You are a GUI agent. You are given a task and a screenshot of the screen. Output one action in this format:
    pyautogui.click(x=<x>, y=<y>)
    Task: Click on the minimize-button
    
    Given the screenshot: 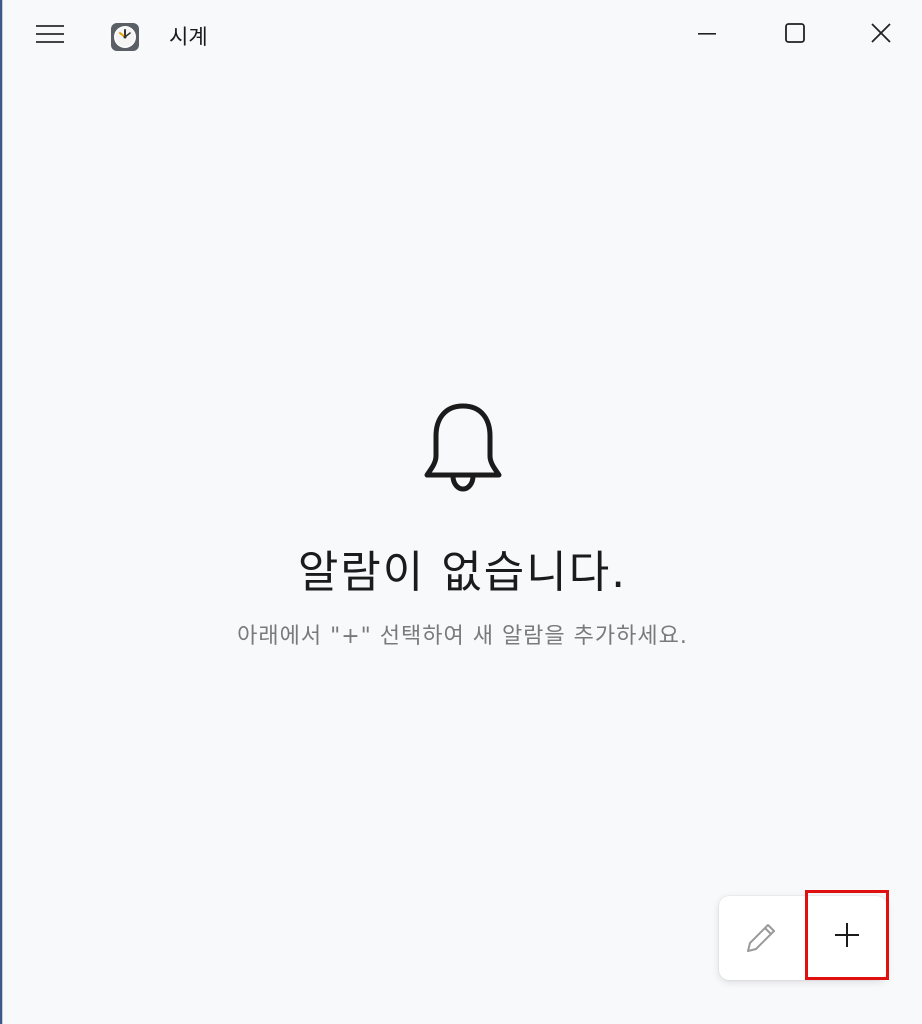 What is the action you would take?
    pyautogui.click(x=707, y=33)
    